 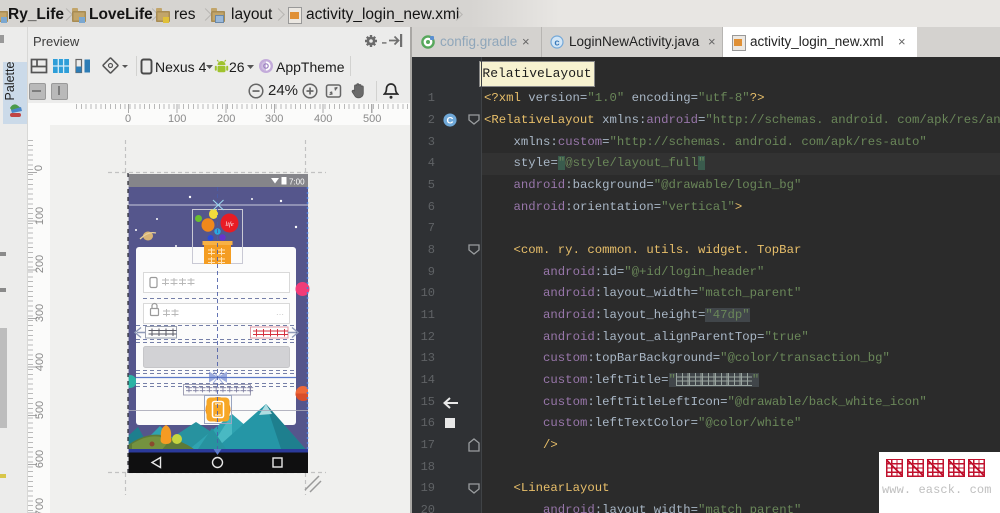 I want to click on svg-text: 7:00, so click(x=297, y=182).